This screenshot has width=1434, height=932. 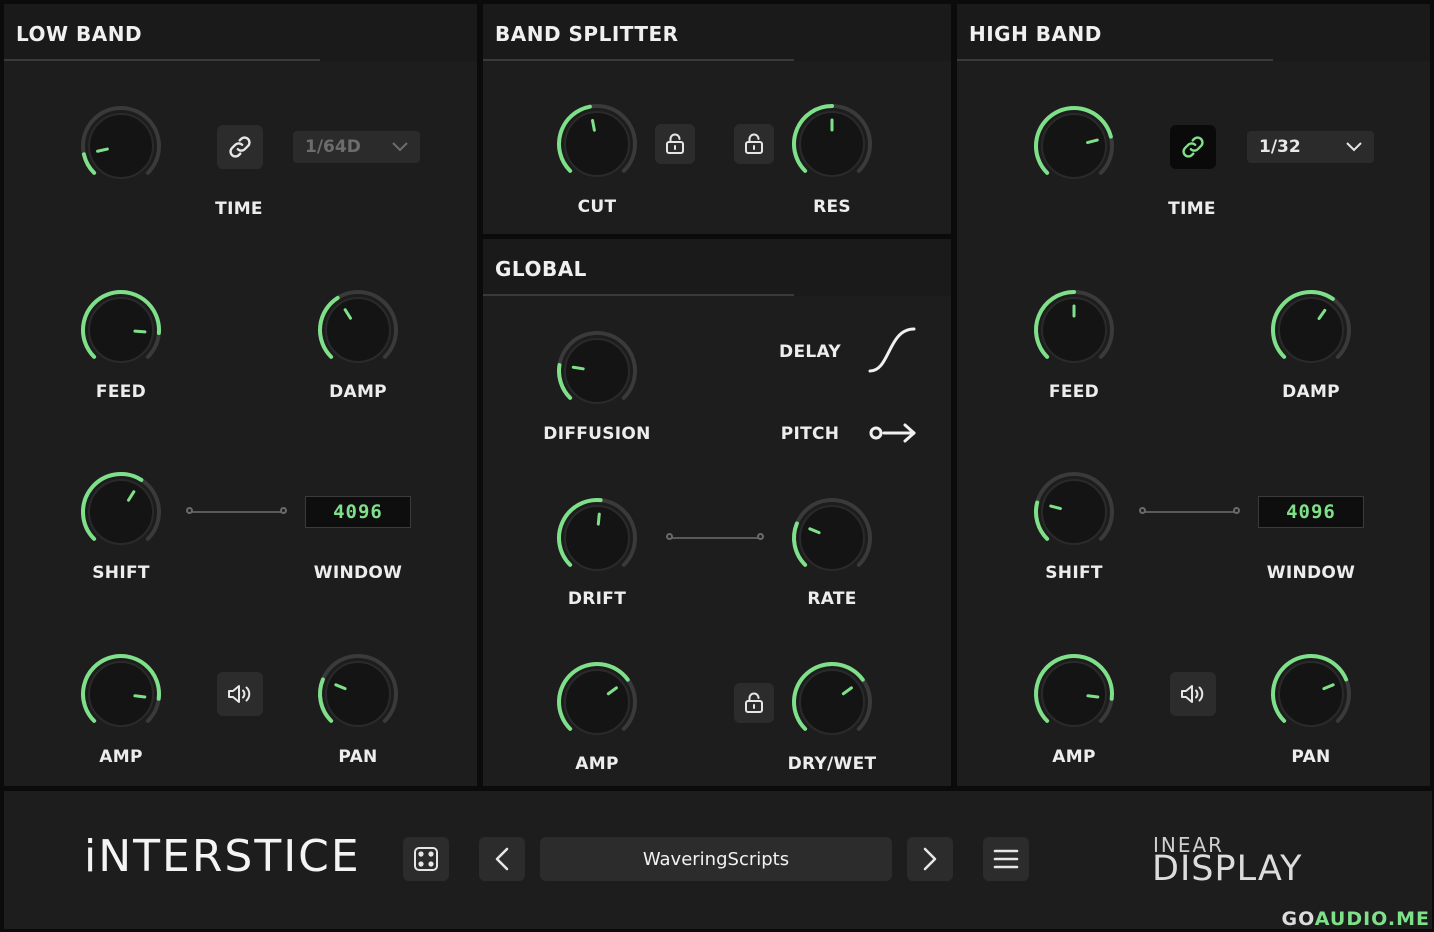 What do you see at coordinates (1035, 34) in the screenshot?
I see `high-band-title: HIGH BAND` at bounding box center [1035, 34].